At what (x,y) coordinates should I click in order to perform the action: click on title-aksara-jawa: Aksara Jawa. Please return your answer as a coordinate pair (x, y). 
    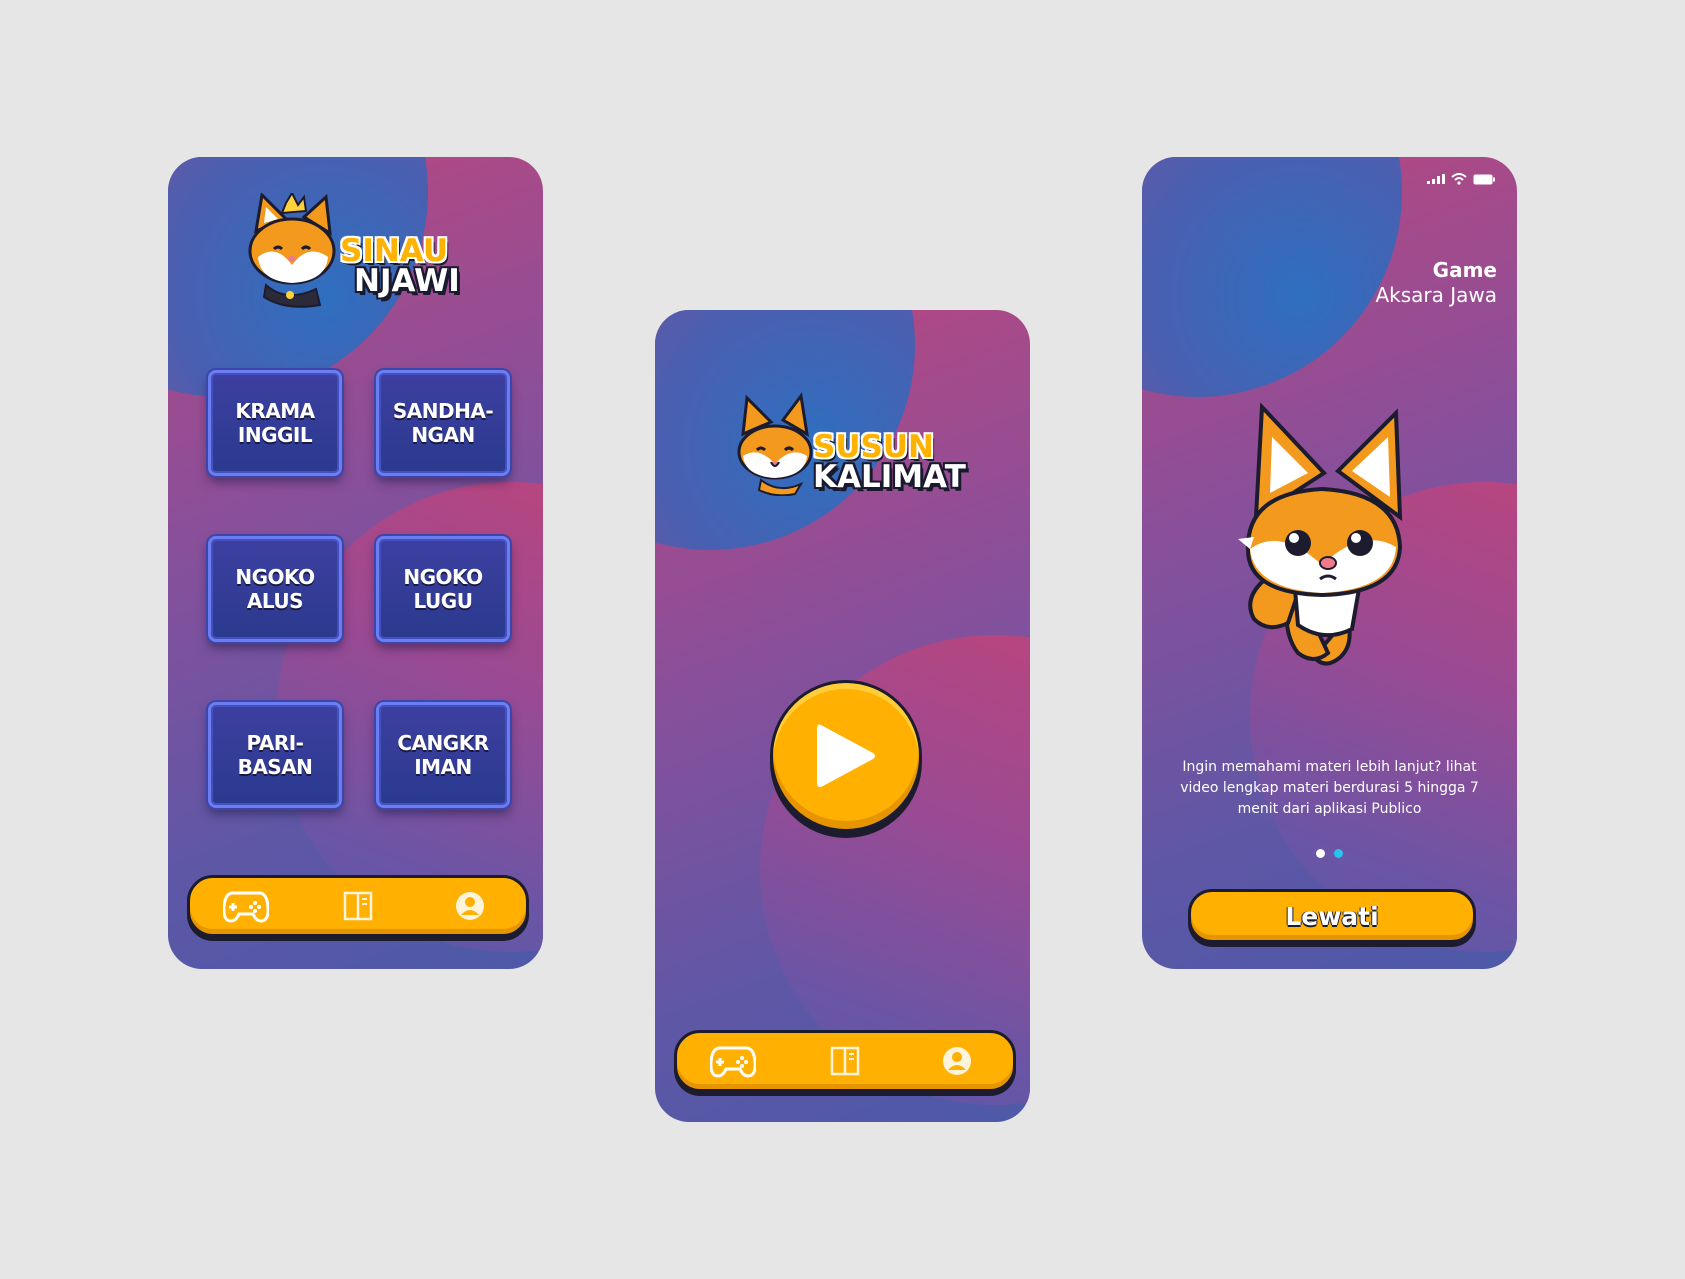
    Looking at the image, I should click on (1436, 295).